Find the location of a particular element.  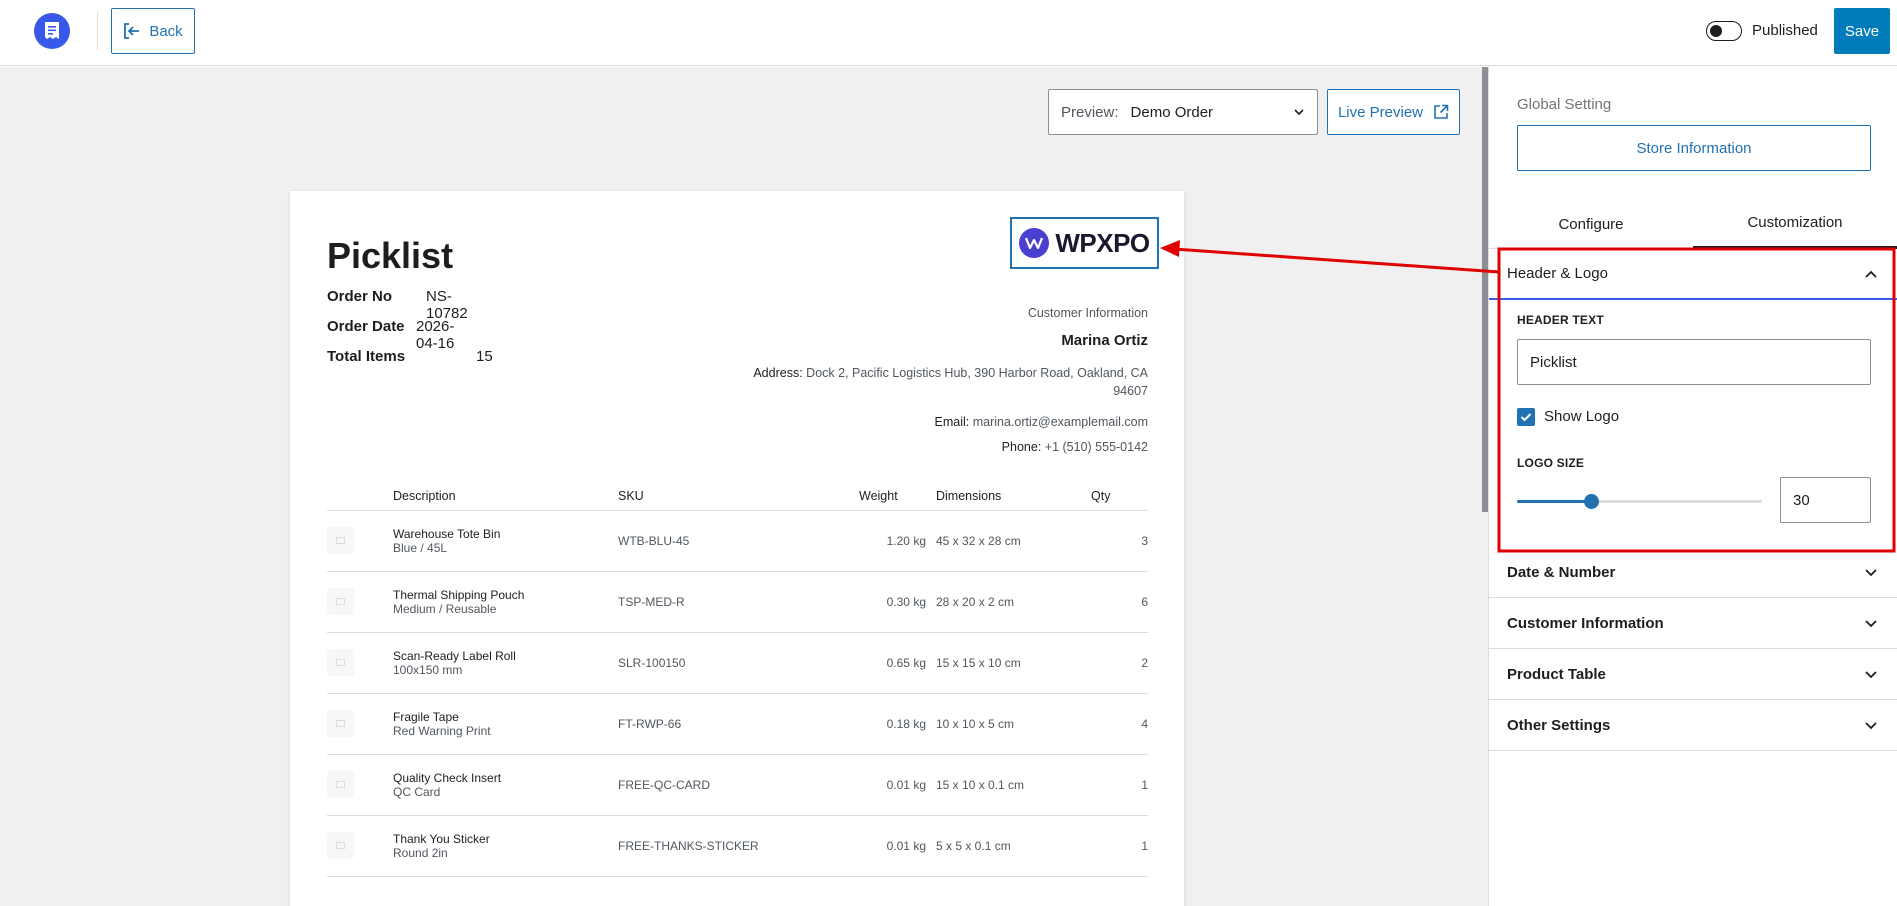

product-description: Thank You Sticker Round 2in is located at coordinates (441, 846).